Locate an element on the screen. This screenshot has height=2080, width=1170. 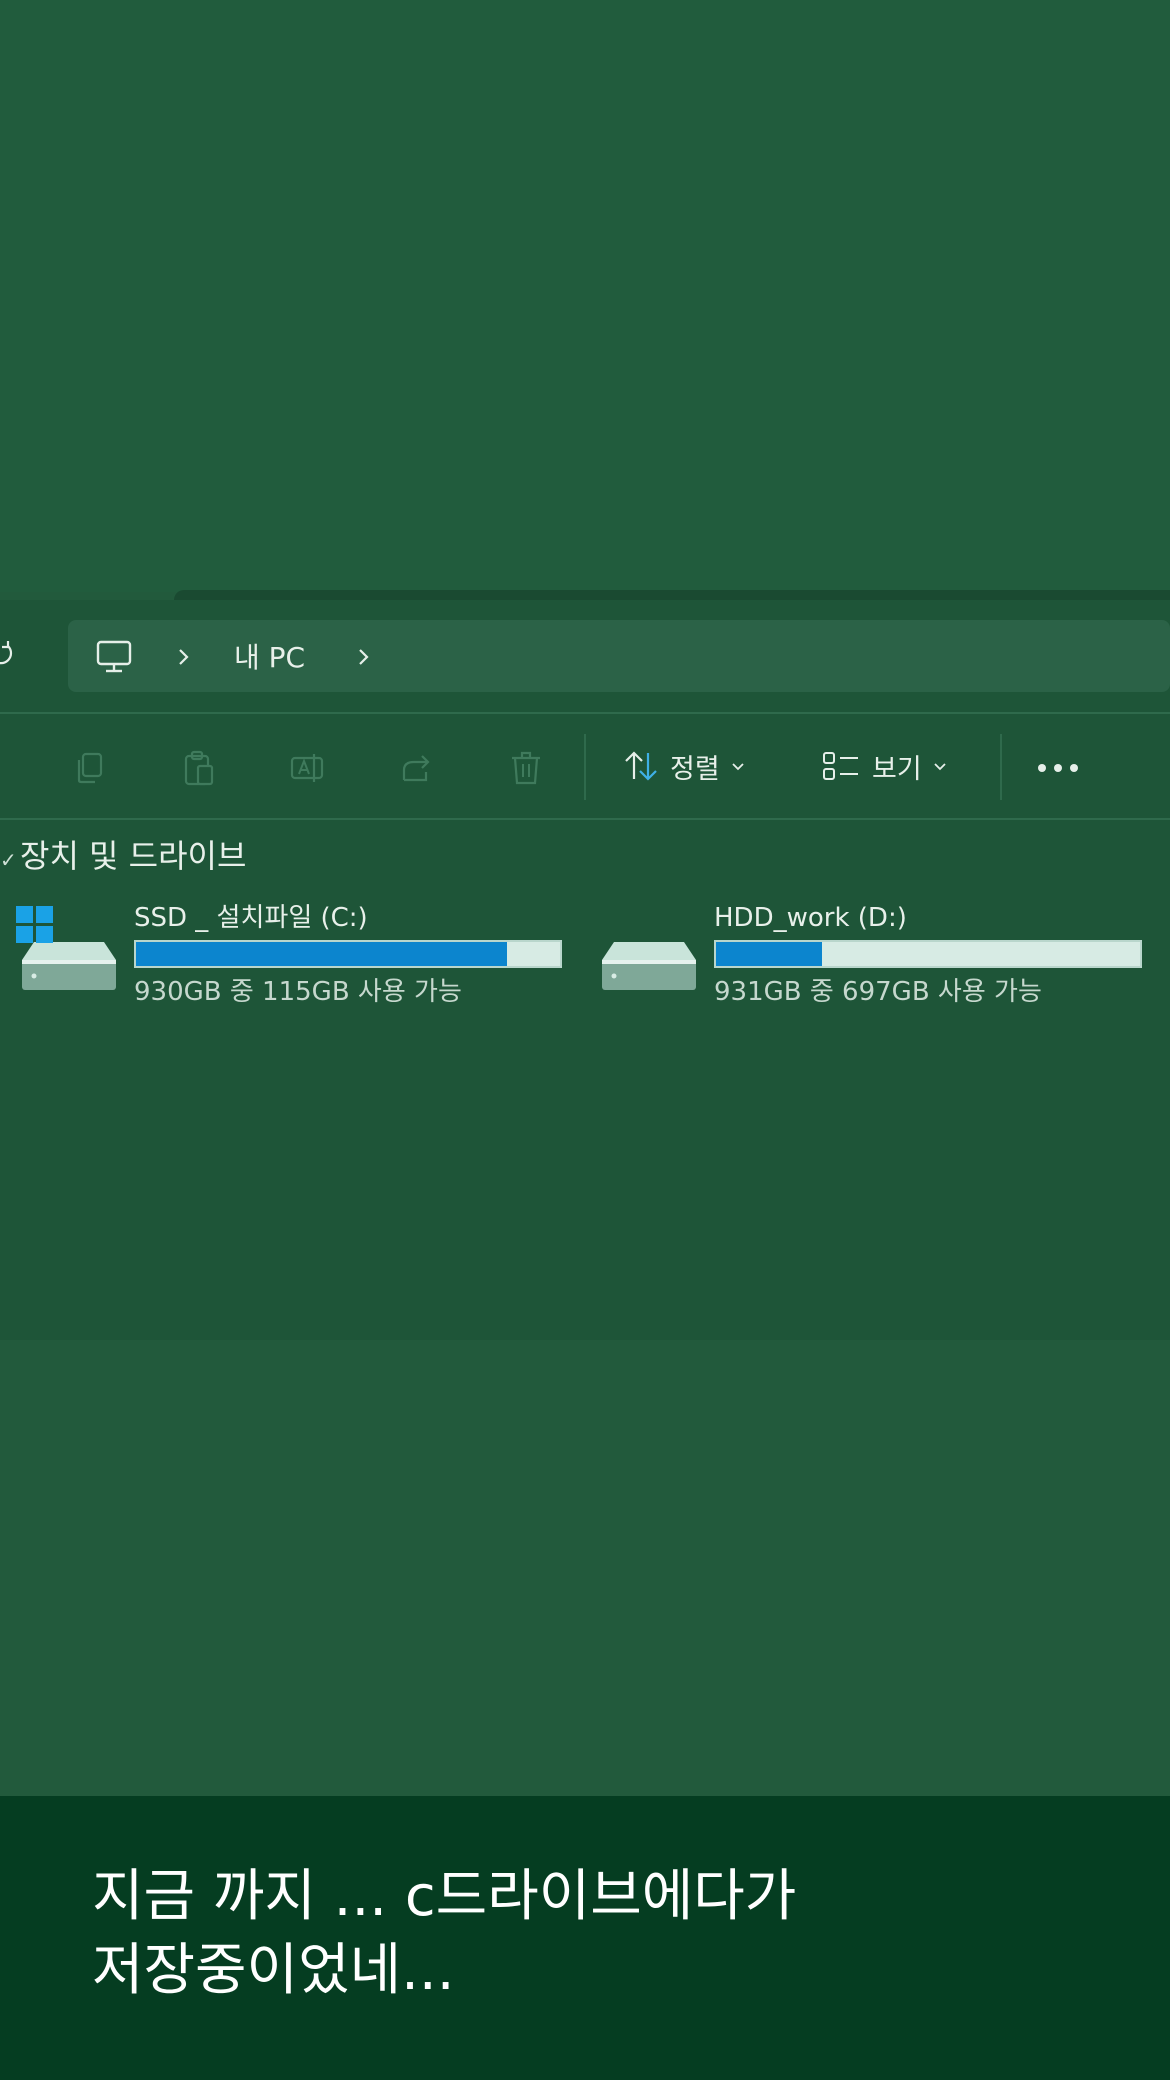
drive-free-space: 931GB 중 697GB 사용 가능 is located at coordinates (878, 992).